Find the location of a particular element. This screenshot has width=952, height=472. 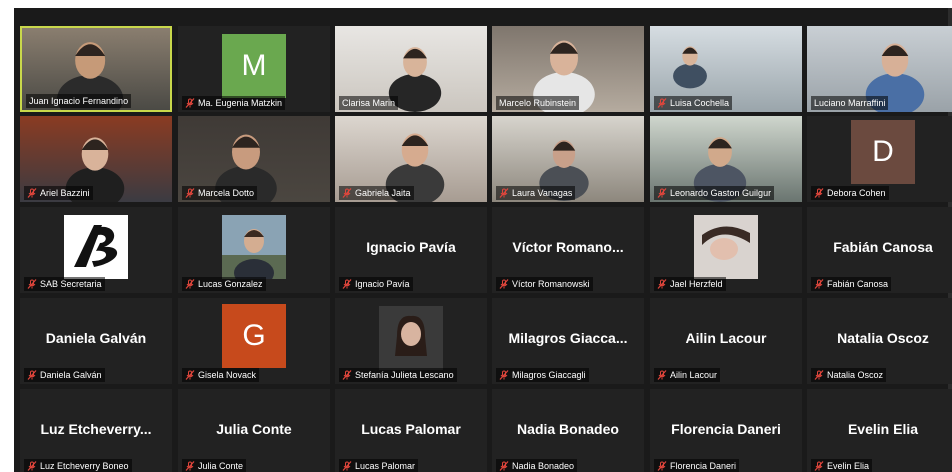

participant-tile: Ariel Bazzini is located at coordinates (96, 159).